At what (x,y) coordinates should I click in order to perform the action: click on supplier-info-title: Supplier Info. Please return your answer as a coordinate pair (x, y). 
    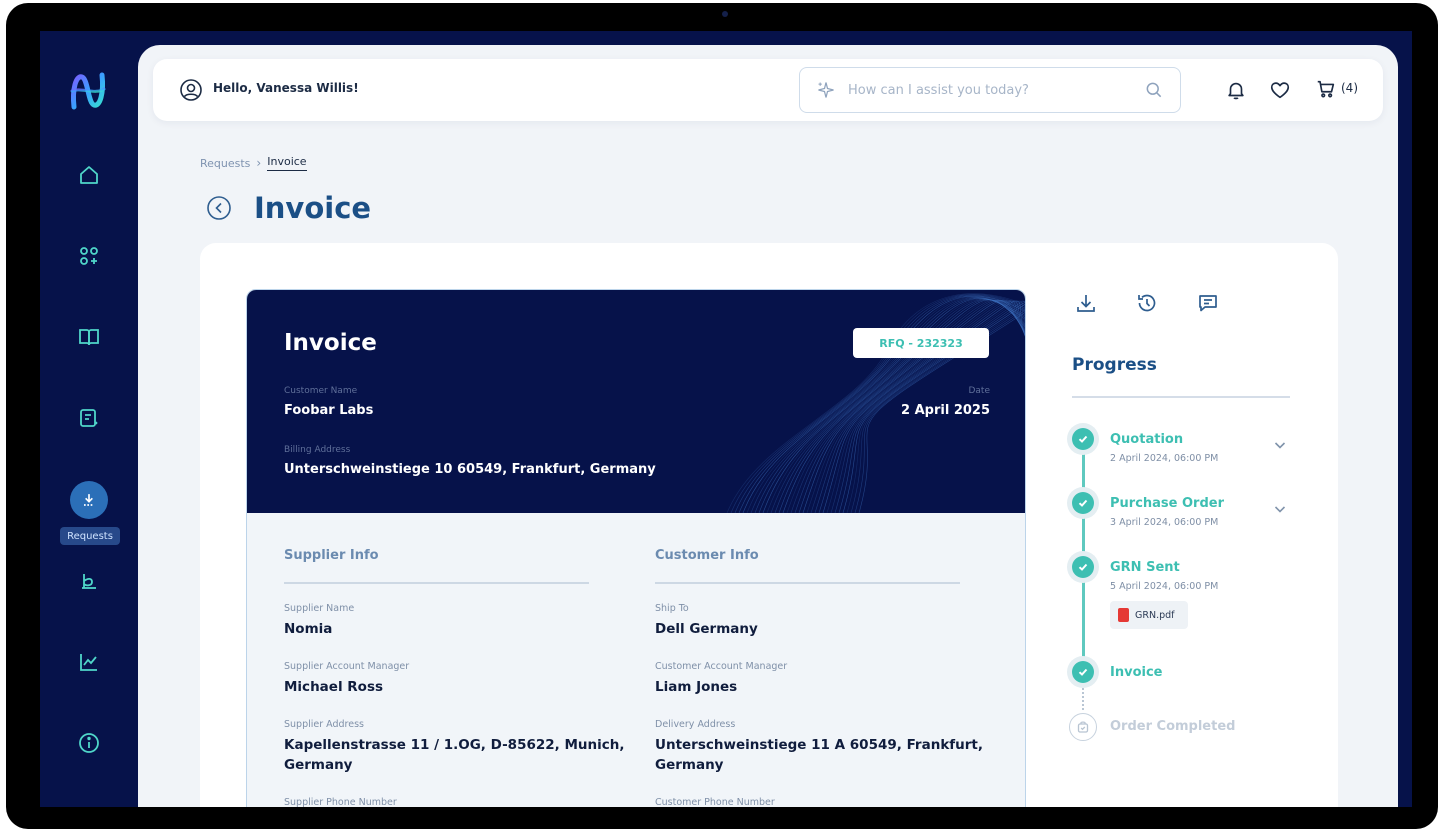
    Looking at the image, I should click on (331, 555).